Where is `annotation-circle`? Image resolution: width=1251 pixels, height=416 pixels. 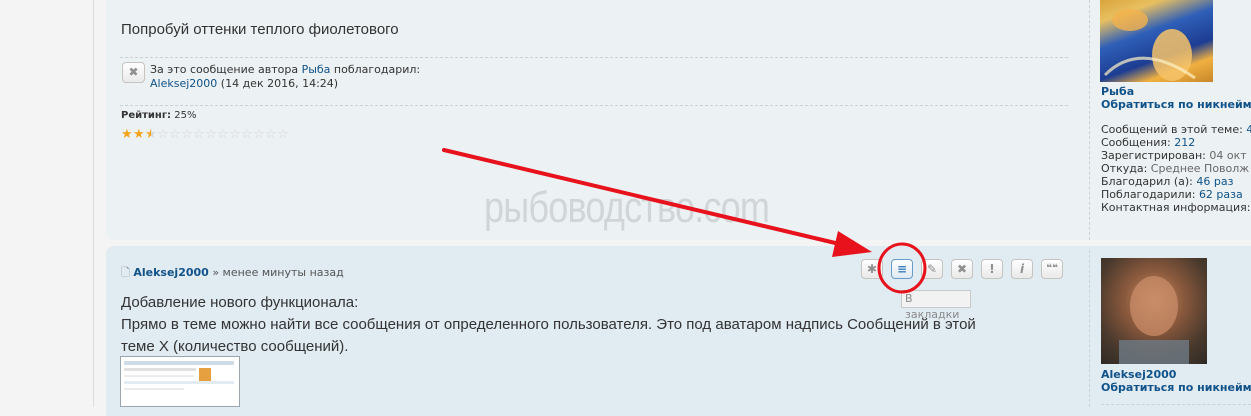 annotation-circle is located at coordinates (902, 268).